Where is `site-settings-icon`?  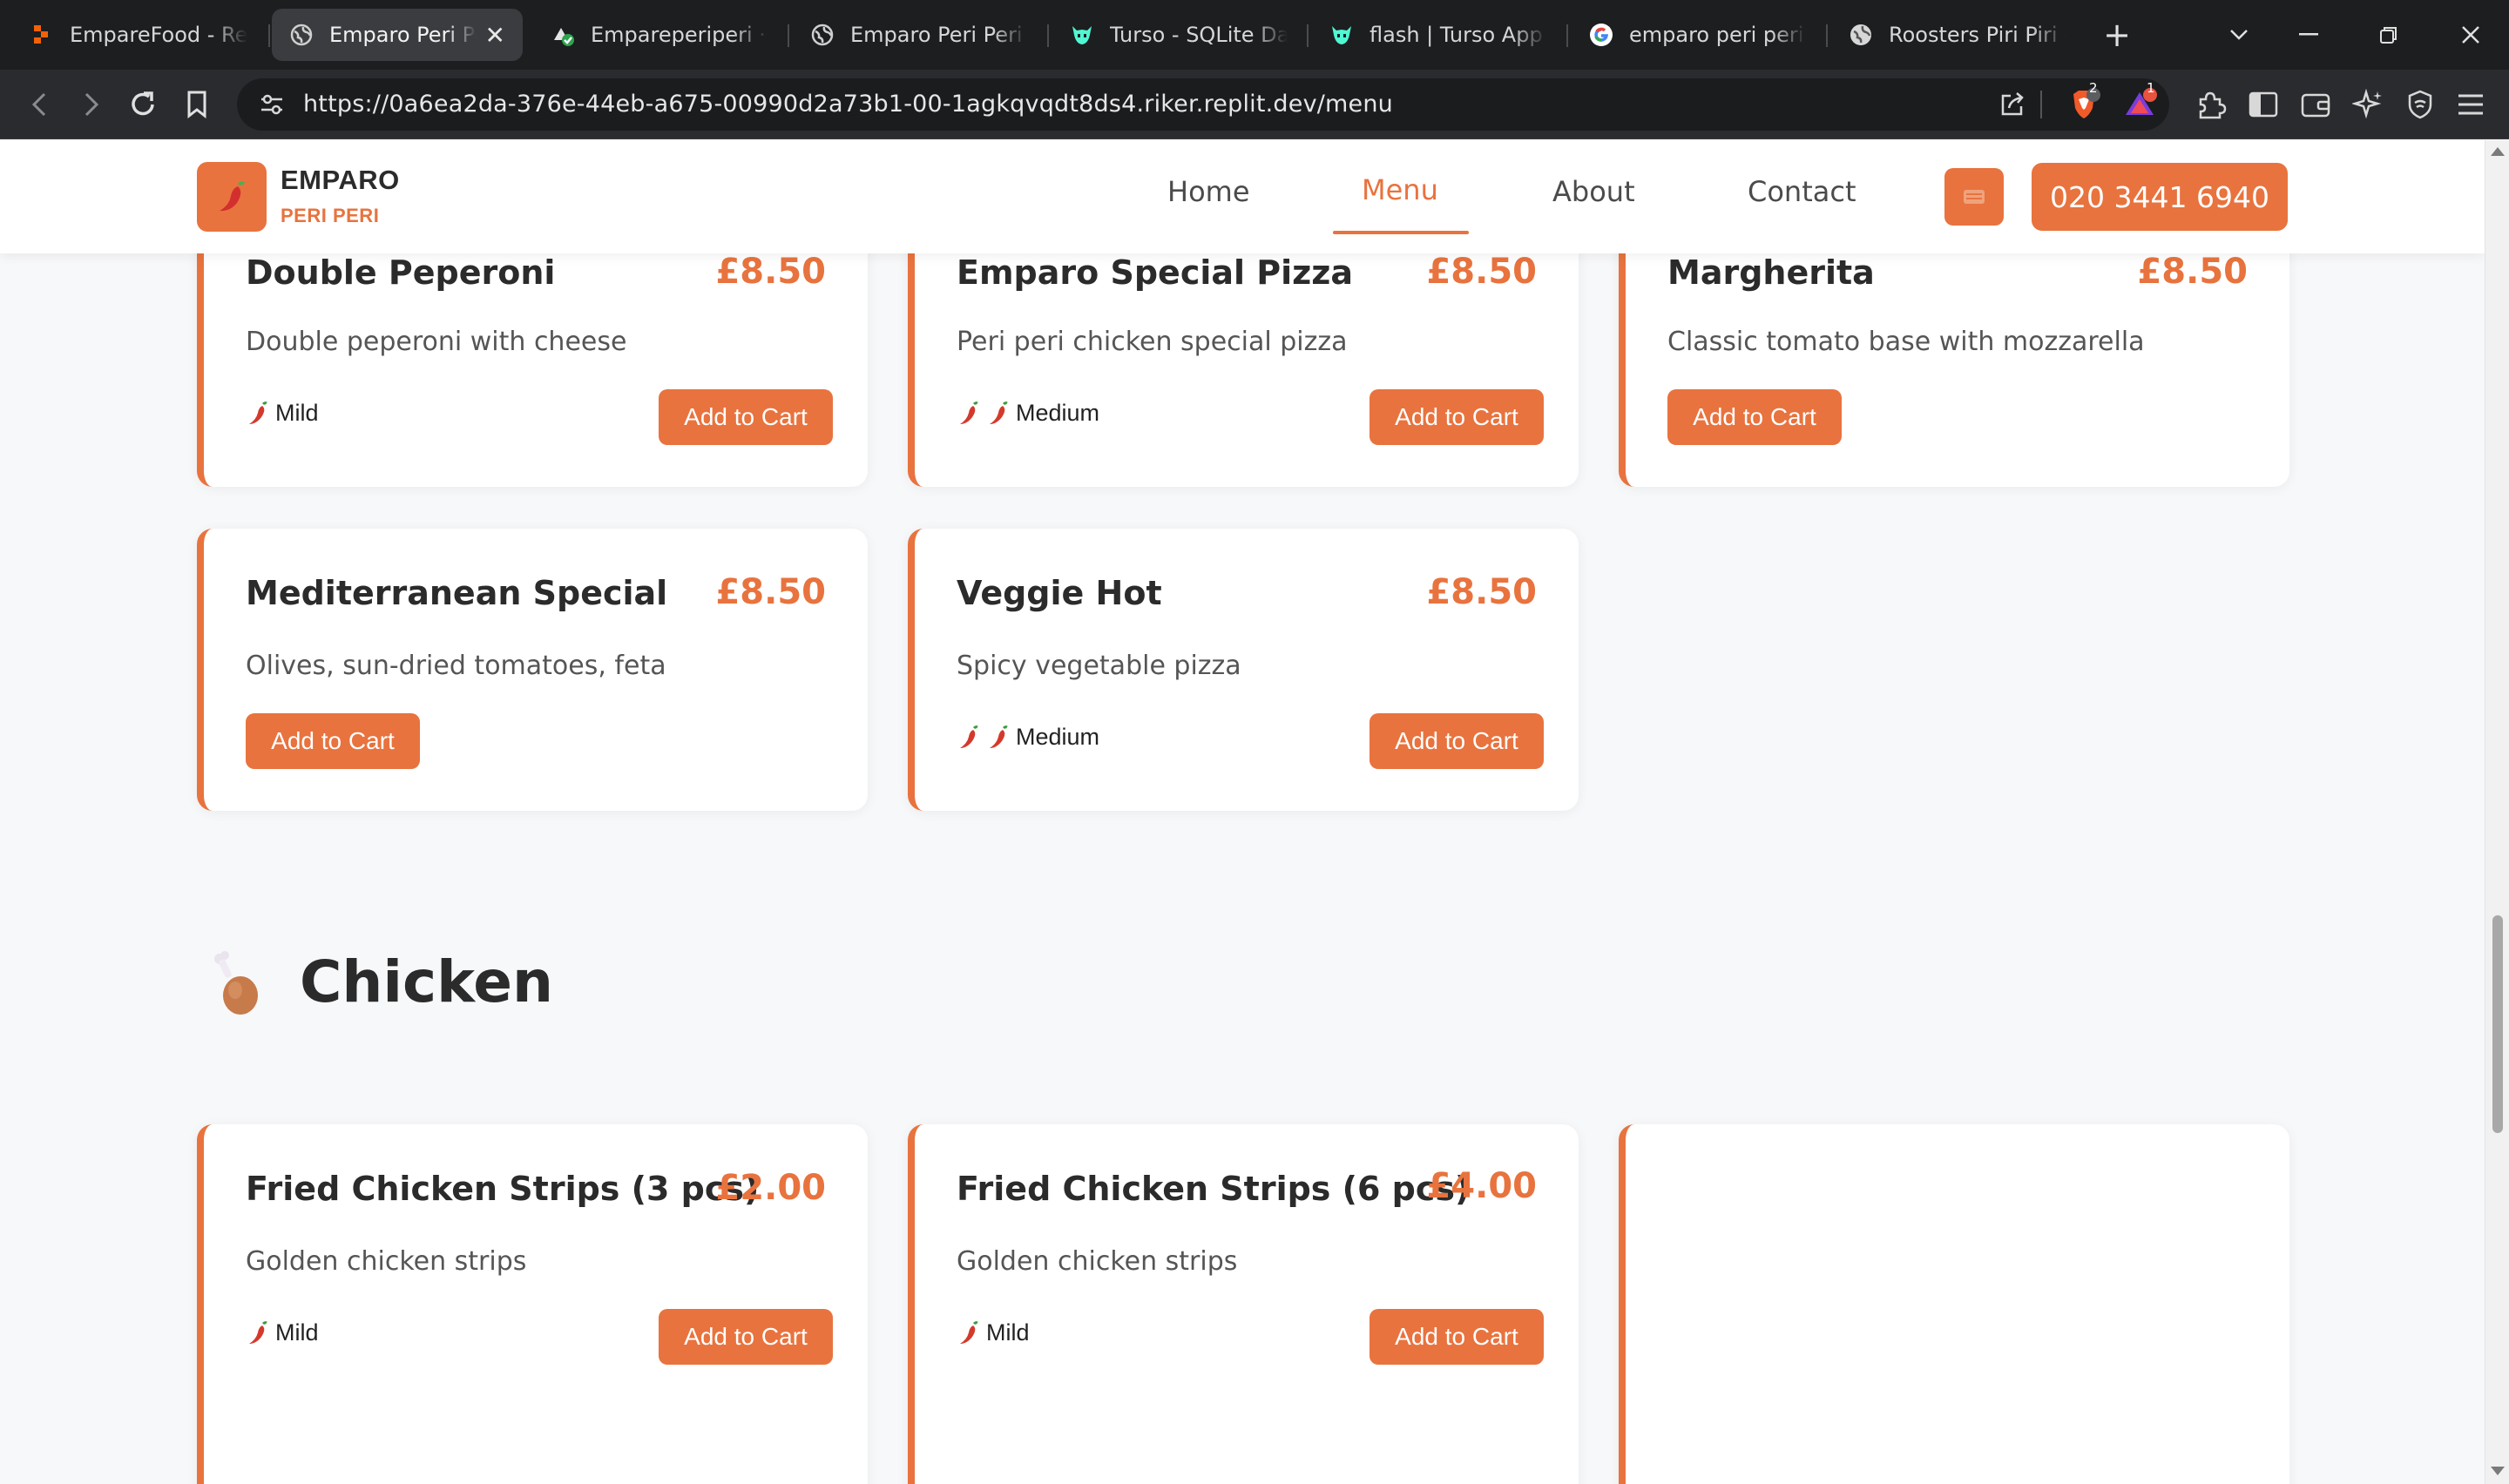
site-settings-icon is located at coordinates (271, 104).